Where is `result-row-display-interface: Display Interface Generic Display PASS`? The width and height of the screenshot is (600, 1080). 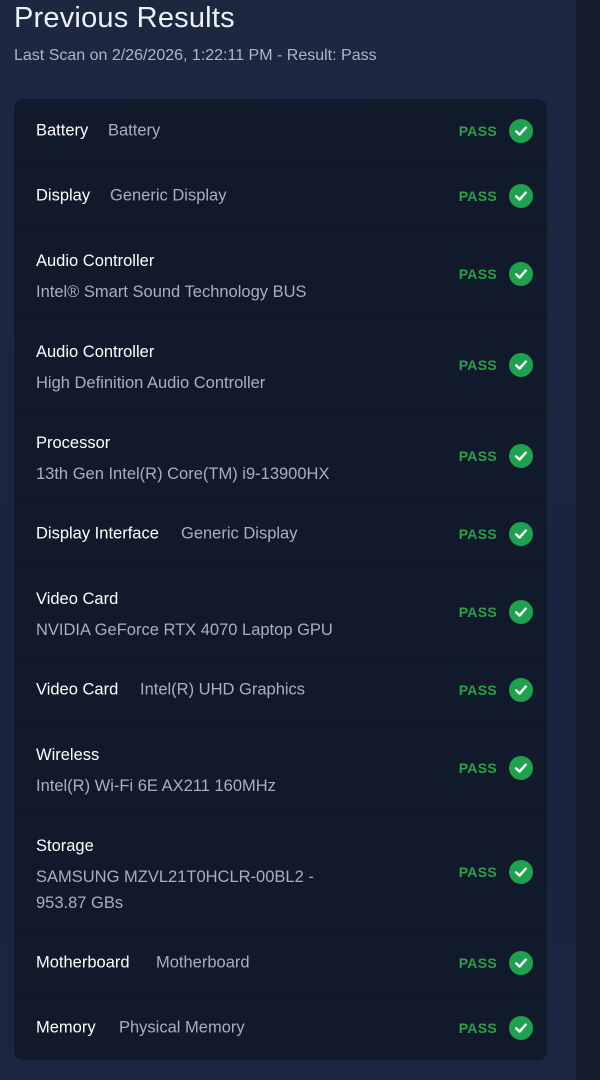 result-row-display-interface: Display Interface Generic Display PASS is located at coordinates (280, 534).